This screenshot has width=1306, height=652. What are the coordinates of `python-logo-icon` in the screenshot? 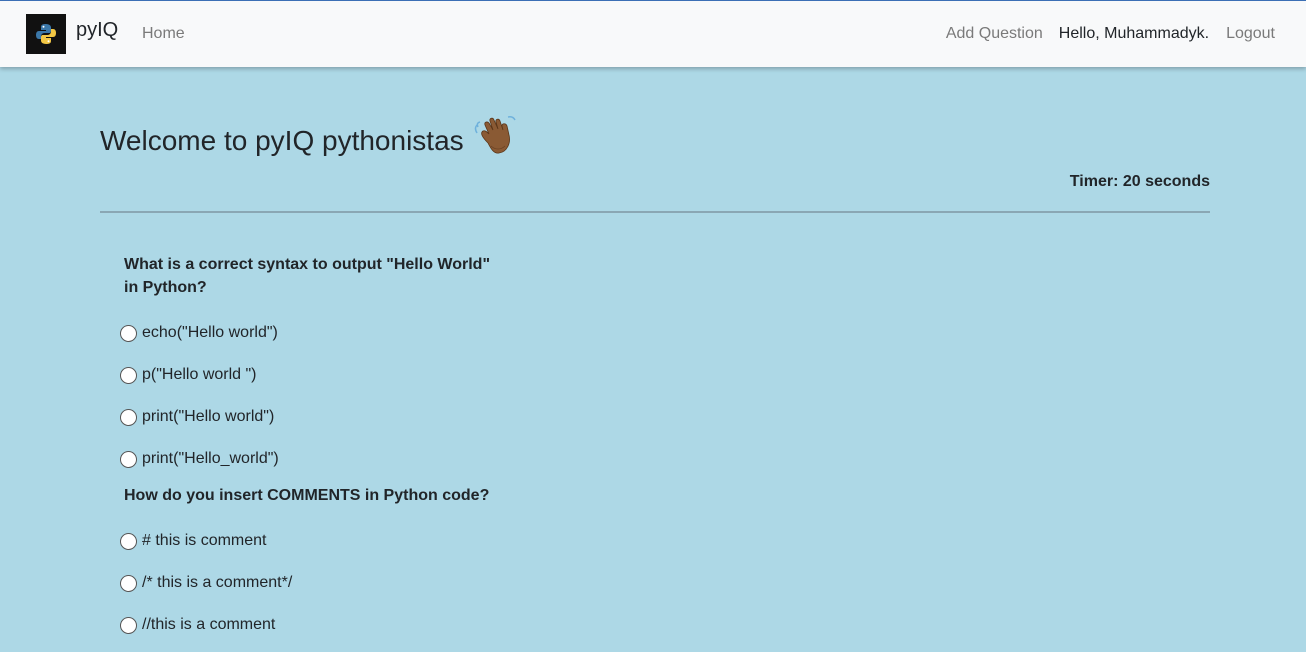 It's located at (46, 34).